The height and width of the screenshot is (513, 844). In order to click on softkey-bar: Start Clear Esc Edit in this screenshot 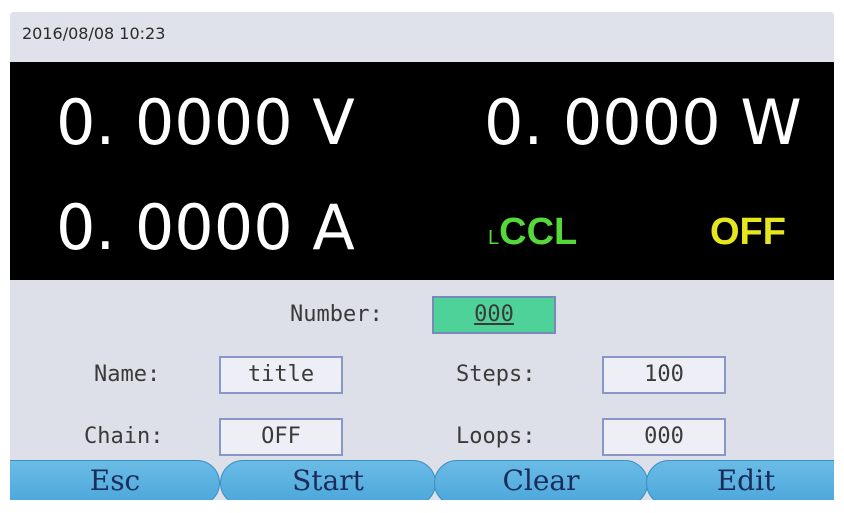, I will do `click(422, 480)`.